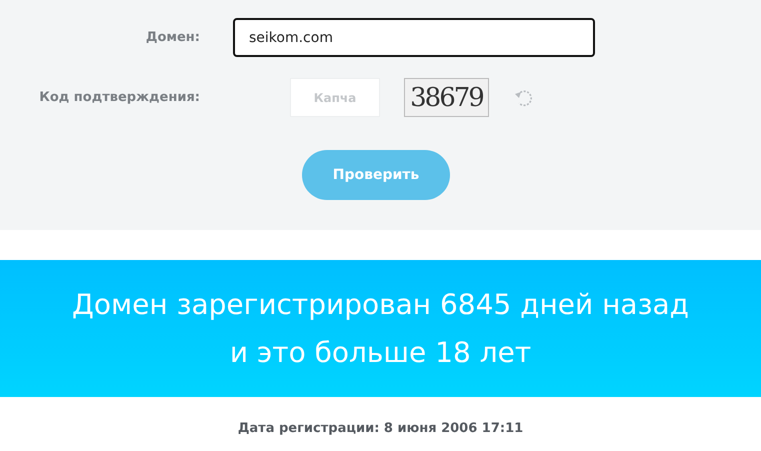 Image resolution: width=761 pixels, height=451 pixels. What do you see at coordinates (335, 97) in the screenshot?
I see `captcha-field: Капча` at bounding box center [335, 97].